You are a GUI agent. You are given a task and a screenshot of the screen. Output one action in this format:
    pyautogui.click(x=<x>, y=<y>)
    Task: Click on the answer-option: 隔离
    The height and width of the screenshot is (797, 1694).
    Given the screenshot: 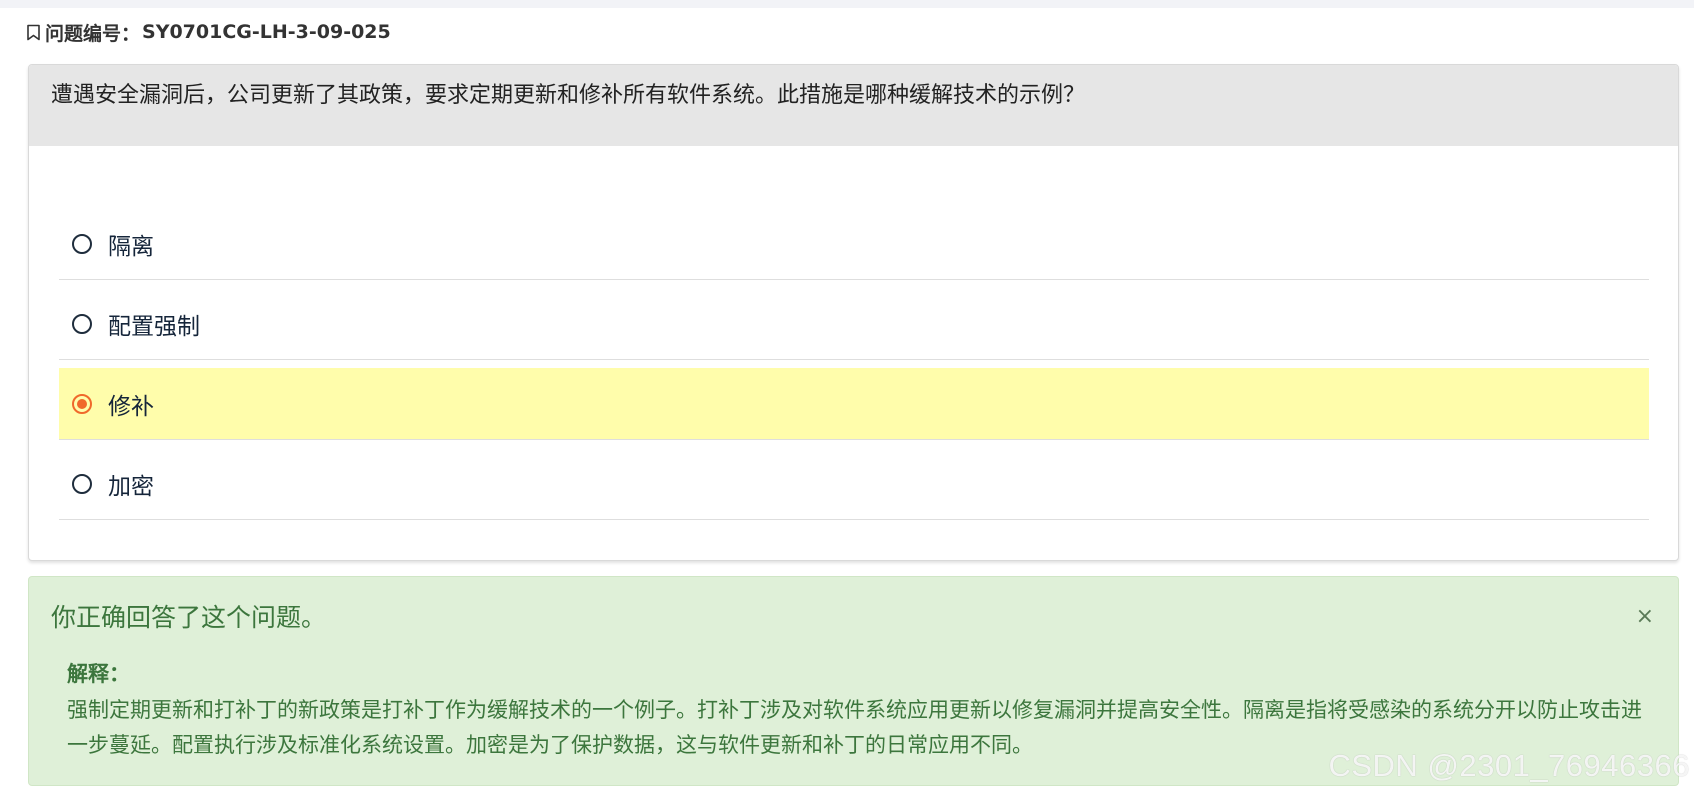 What is the action you would take?
    pyautogui.click(x=854, y=244)
    